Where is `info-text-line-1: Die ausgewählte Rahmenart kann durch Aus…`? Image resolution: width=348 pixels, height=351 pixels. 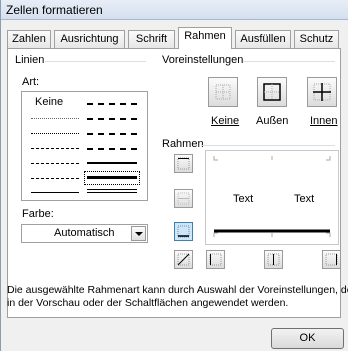 info-text-line-1: Die ausgewählte Rahmenart kann durch Aus… is located at coordinates (177, 290).